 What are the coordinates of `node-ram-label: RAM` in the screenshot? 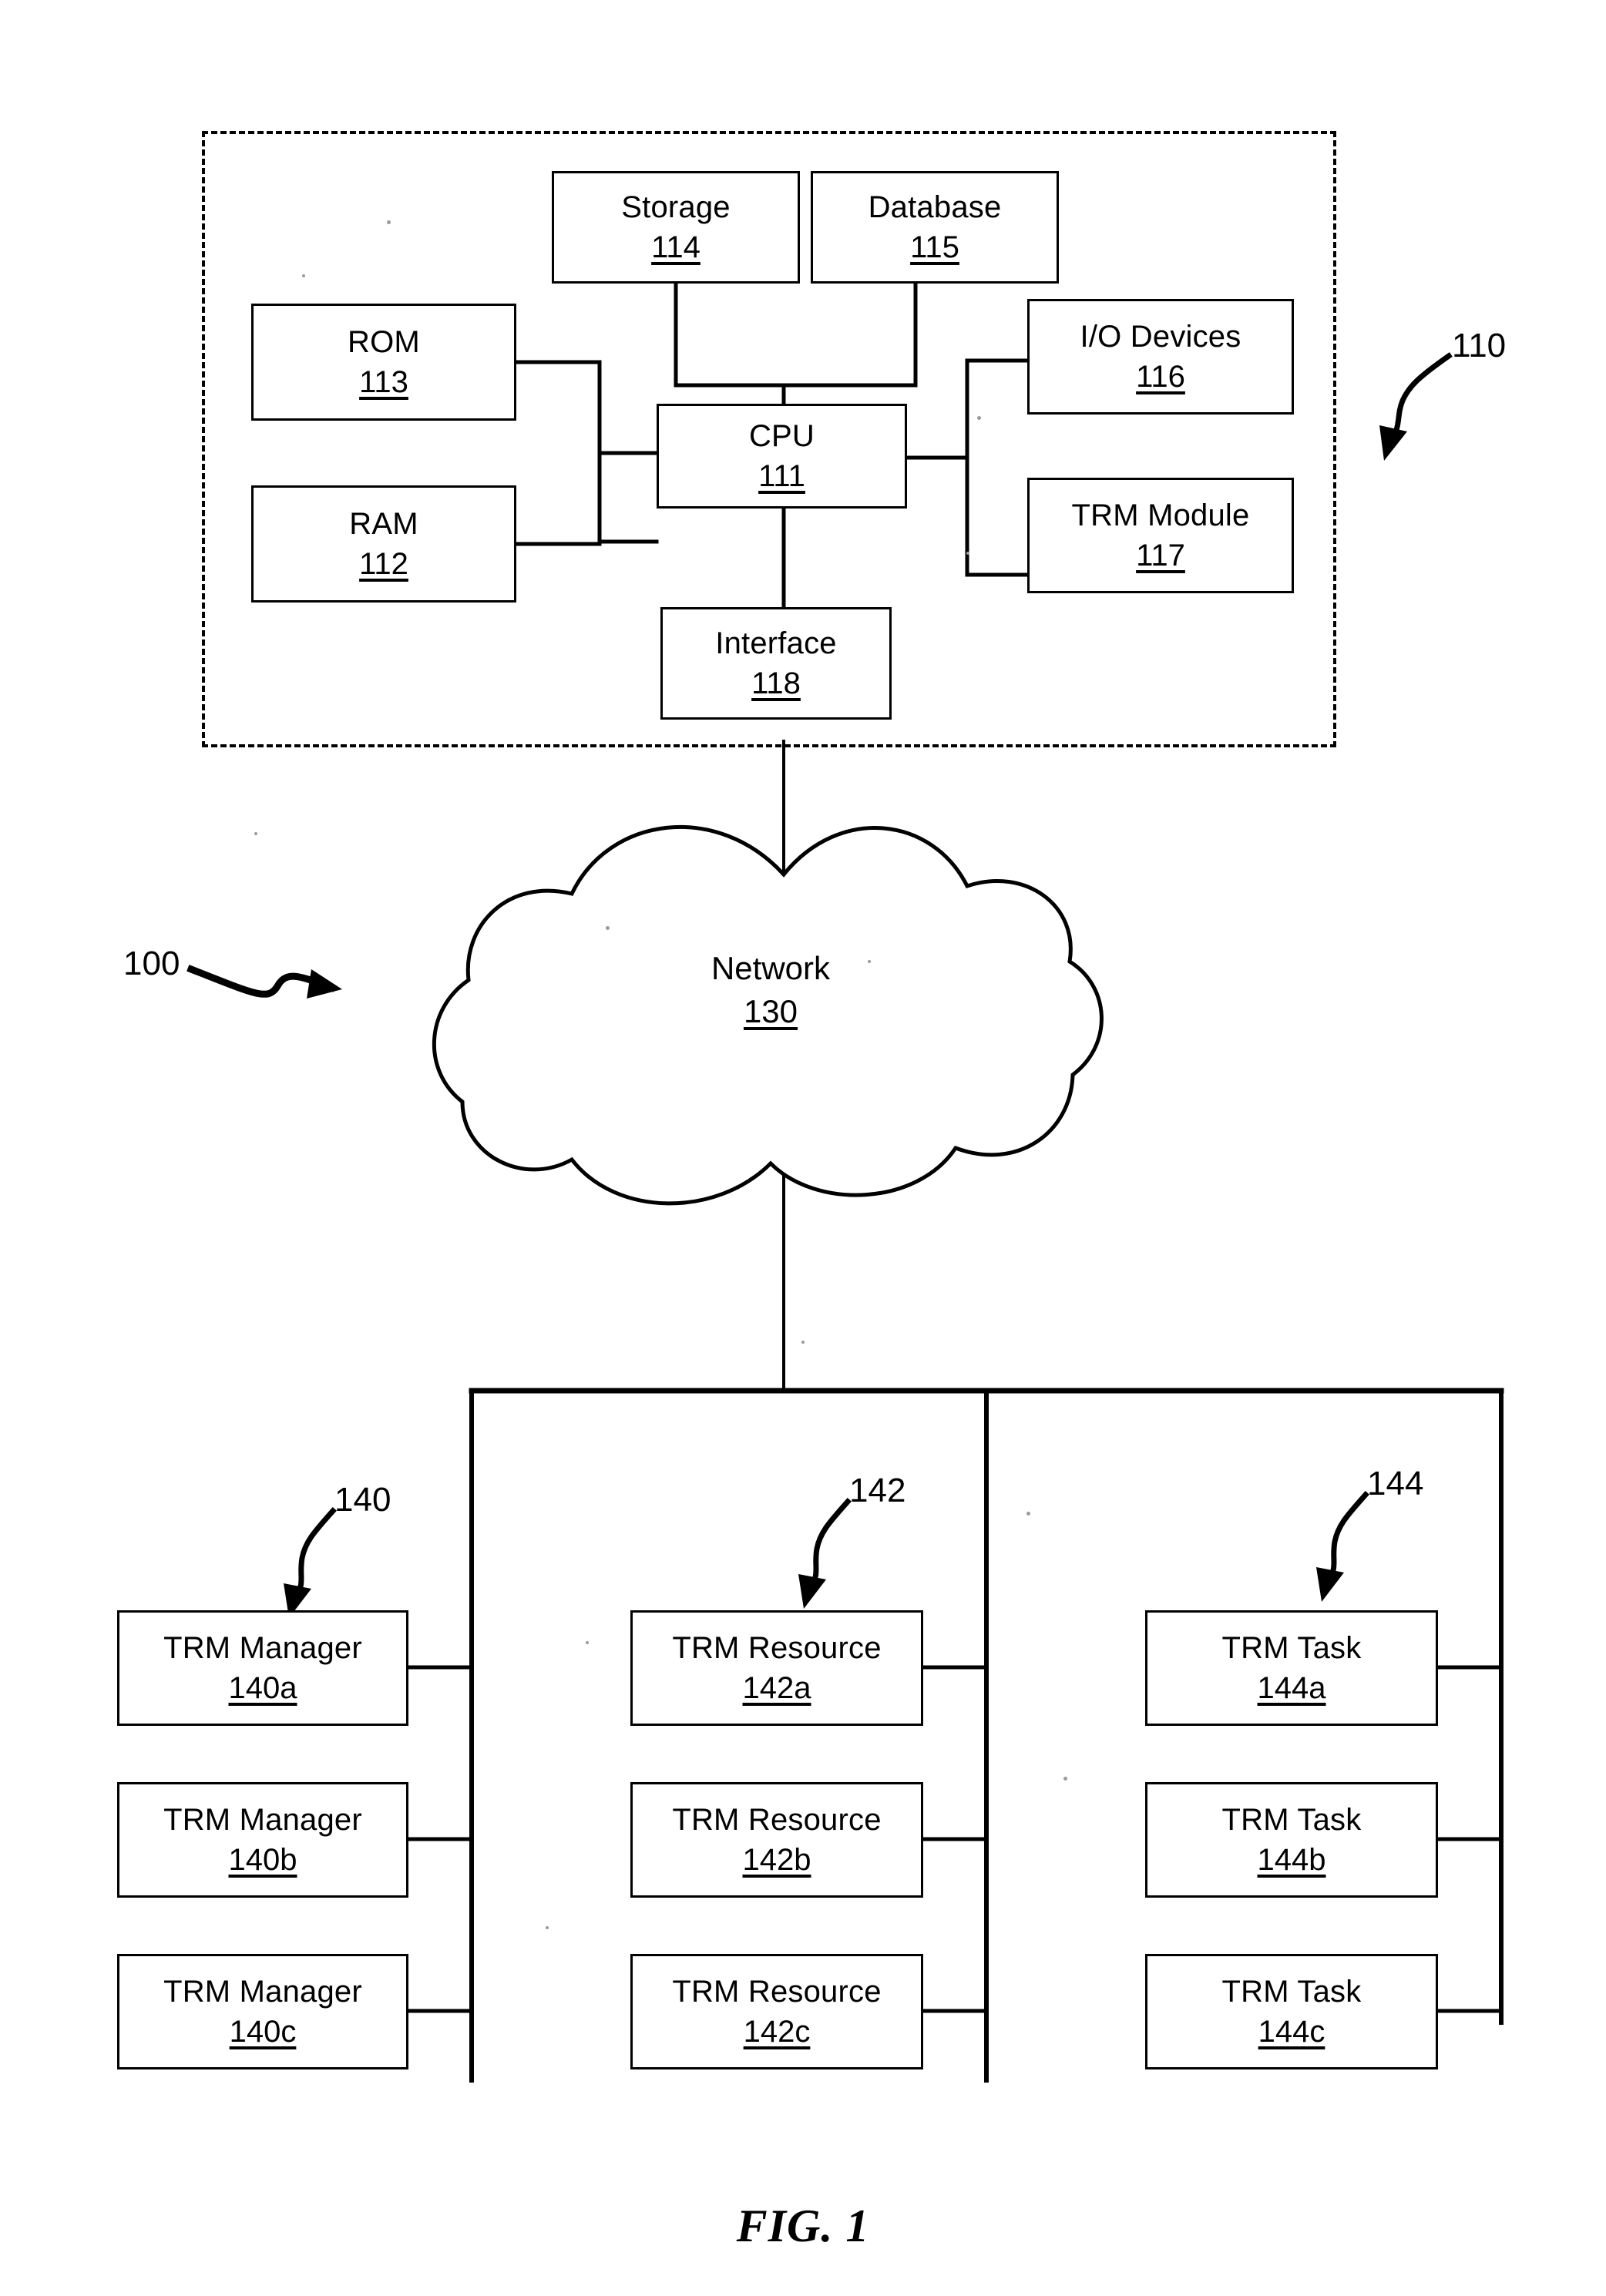 It's located at (383, 524).